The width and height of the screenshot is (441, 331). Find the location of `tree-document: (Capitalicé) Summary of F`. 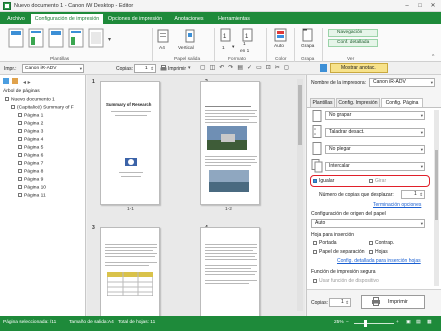

tree-document: (Capitalicé) Summary of F is located at coordinates (42, 107).